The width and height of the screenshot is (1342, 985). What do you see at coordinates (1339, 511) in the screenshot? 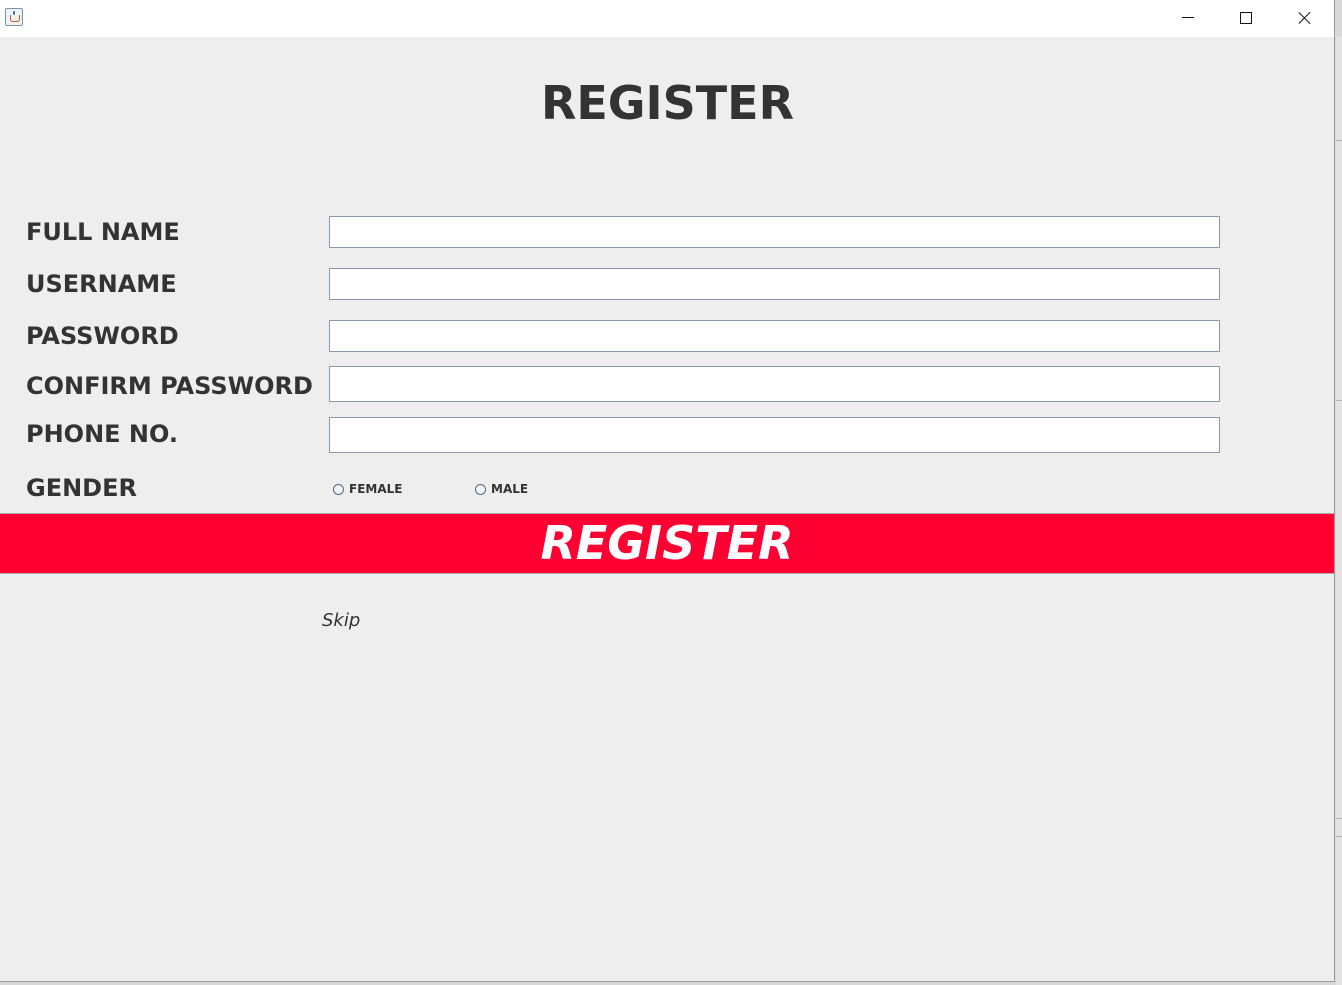
I see `background-window-edge` at bounding box center [1339, 511].